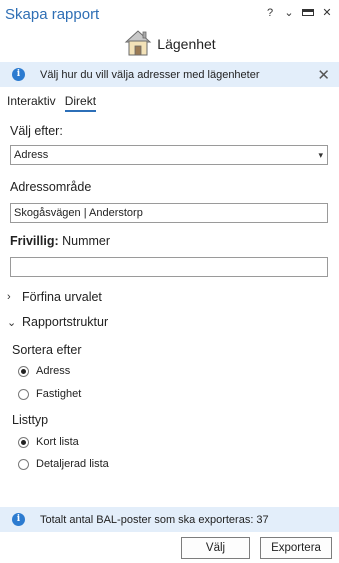 The image size is (339, 563). What do you see at coordinates (51, 187) in the screenshot?
I see `address-area-label: Adressområde` at bounding box center [51, 187].